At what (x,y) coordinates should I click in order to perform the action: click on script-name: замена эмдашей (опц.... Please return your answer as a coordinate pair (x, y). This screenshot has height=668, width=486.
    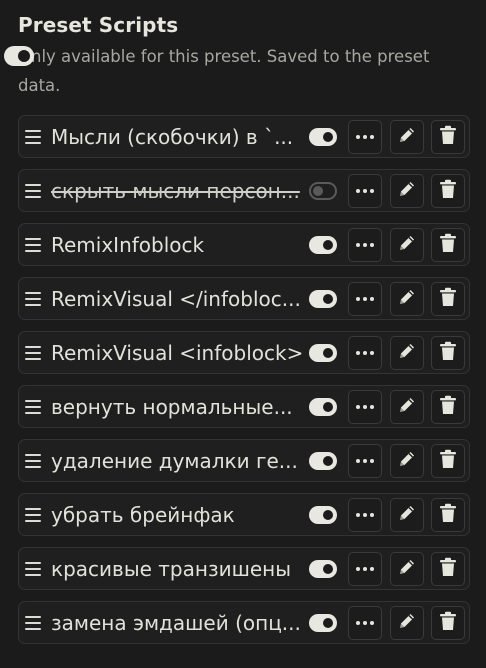
    Looking at the image, I should click on (176, 622).